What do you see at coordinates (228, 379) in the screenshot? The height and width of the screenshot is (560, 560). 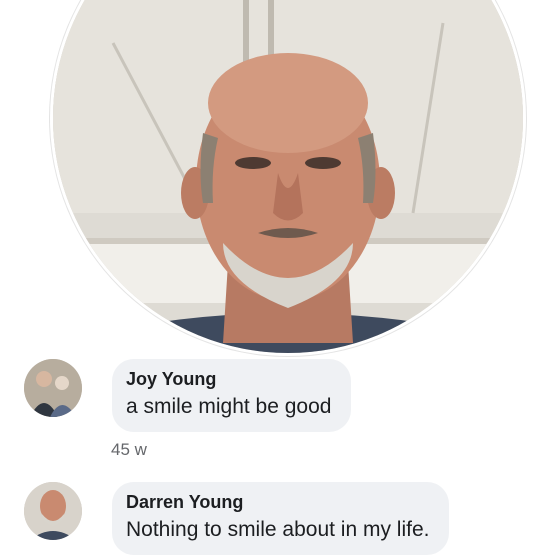 I see `comment-author: Joy Young` at bounding box center [228, 379].